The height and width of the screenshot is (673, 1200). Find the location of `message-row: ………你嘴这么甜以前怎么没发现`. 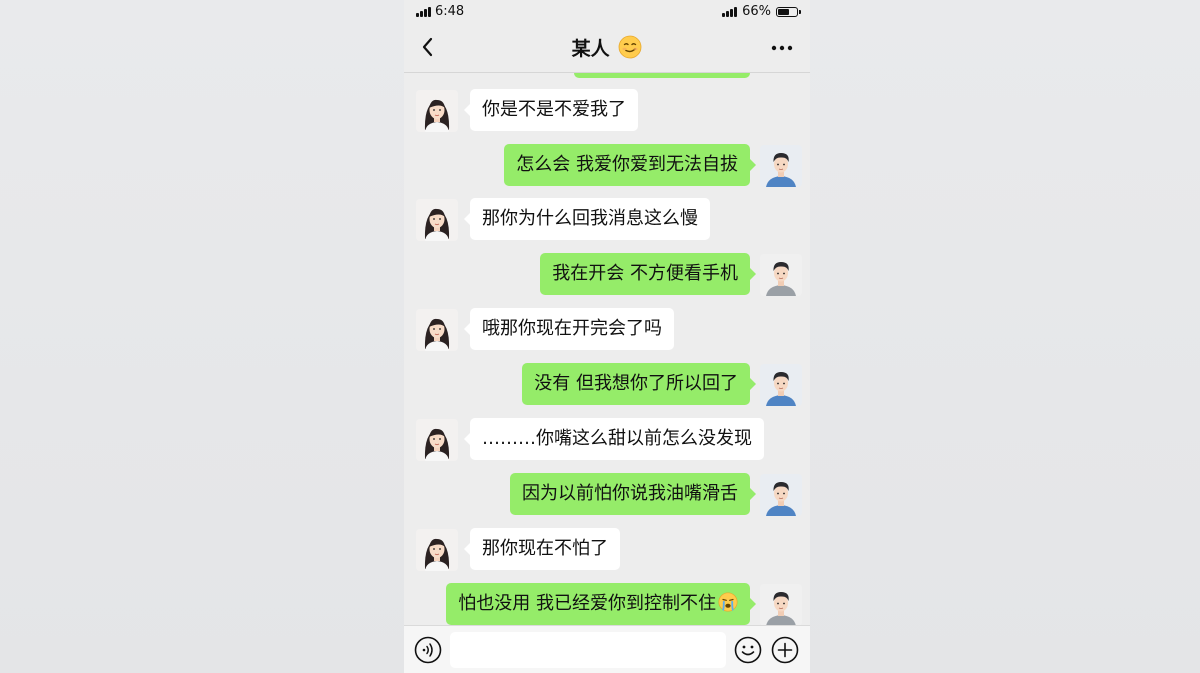

message-row: ………你嘴这么甜以前怎么没发现 is located at coordinates (607, 440).